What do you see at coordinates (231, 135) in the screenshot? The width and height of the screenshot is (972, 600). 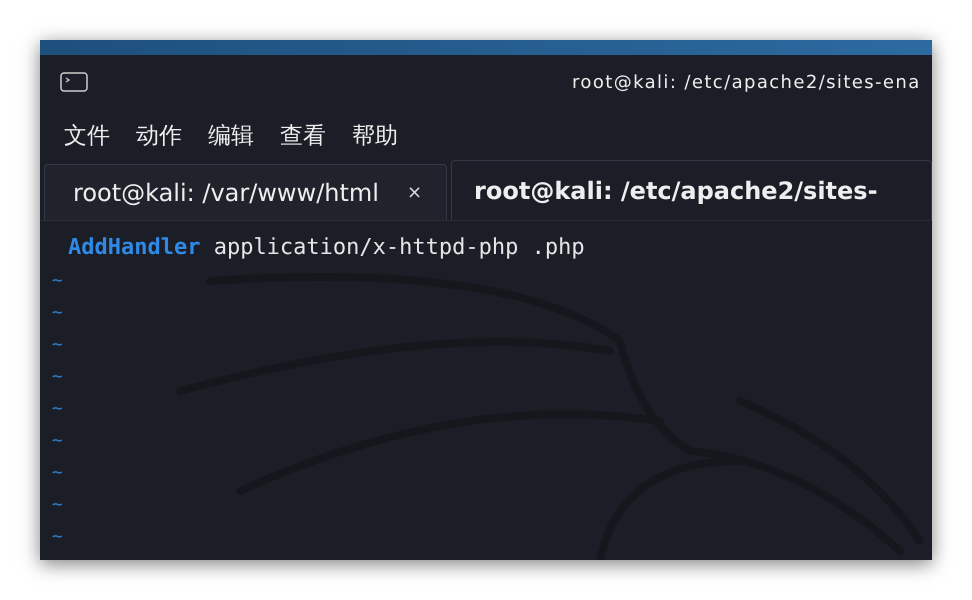 I see `menu-item: 编辑` at bounding box center [231, 135].